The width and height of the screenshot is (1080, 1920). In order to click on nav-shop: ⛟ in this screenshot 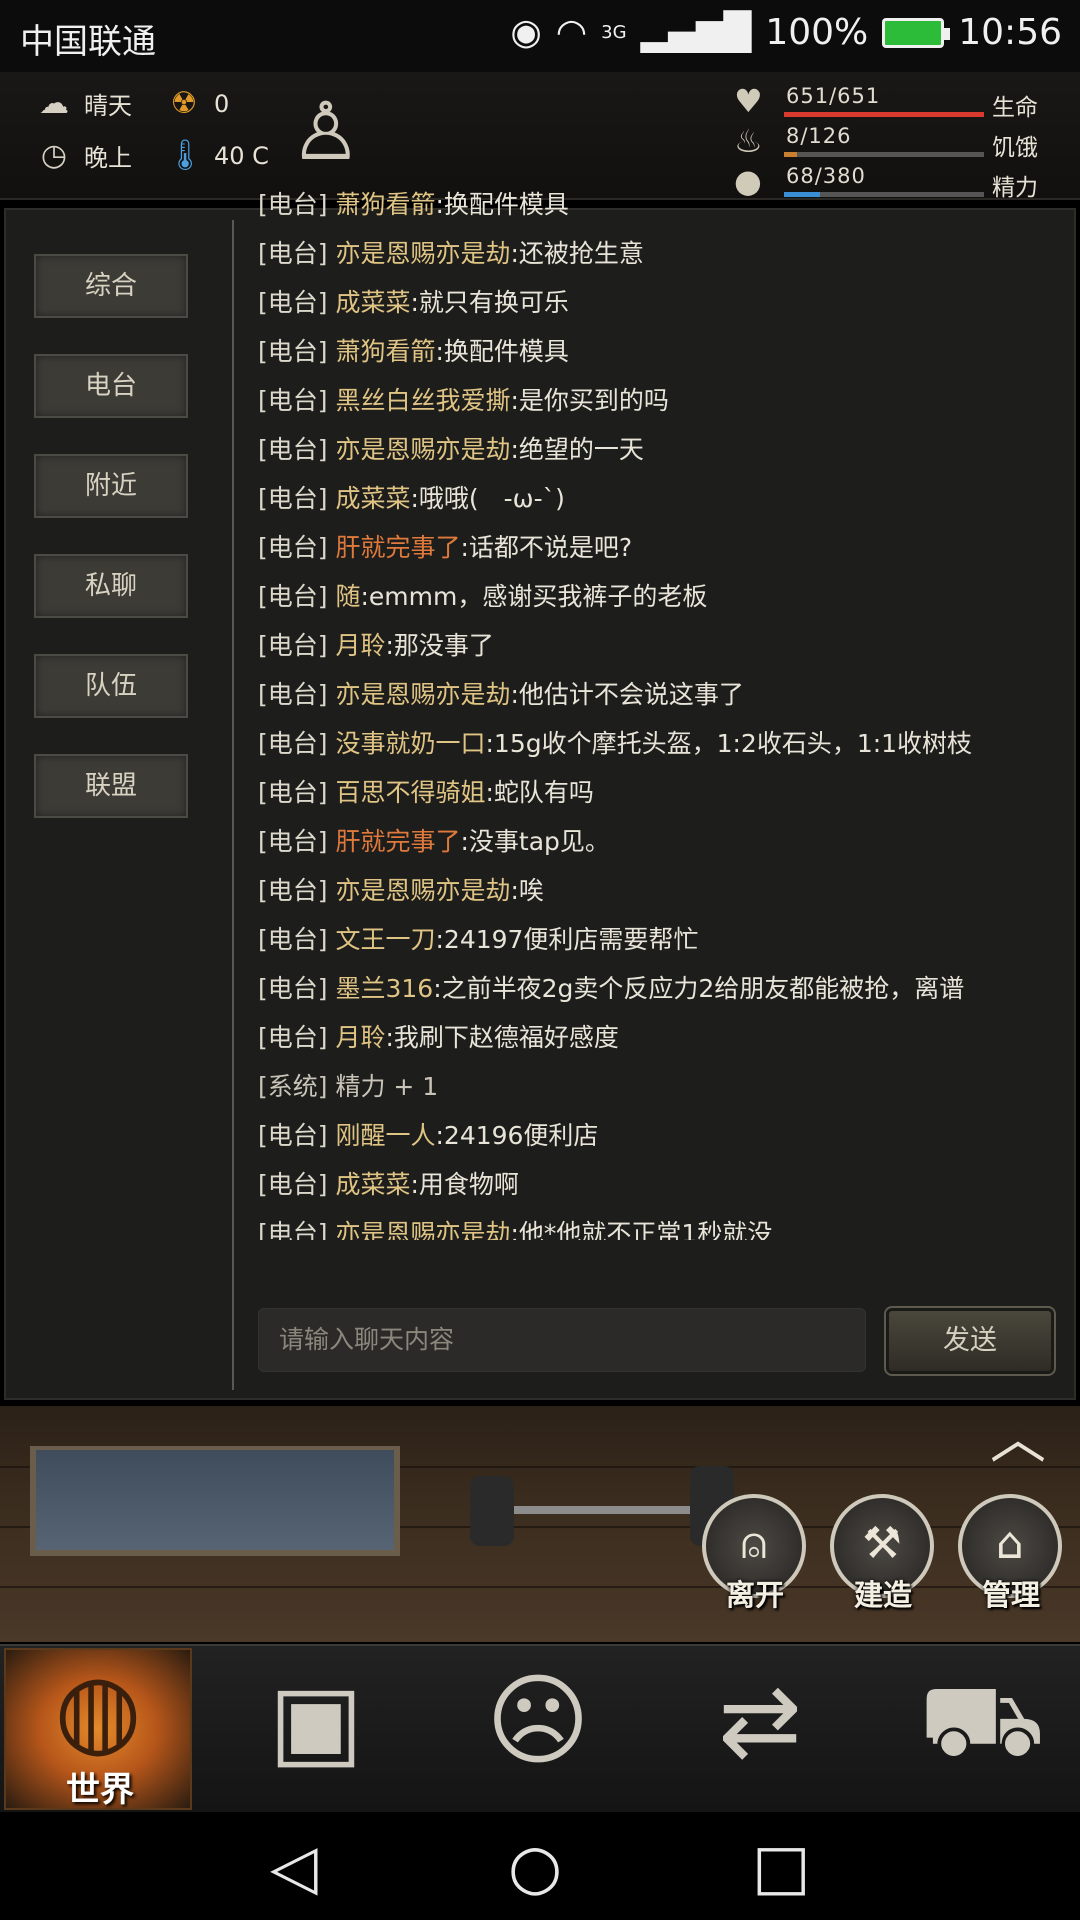, I will do `click(982, 1730)`.